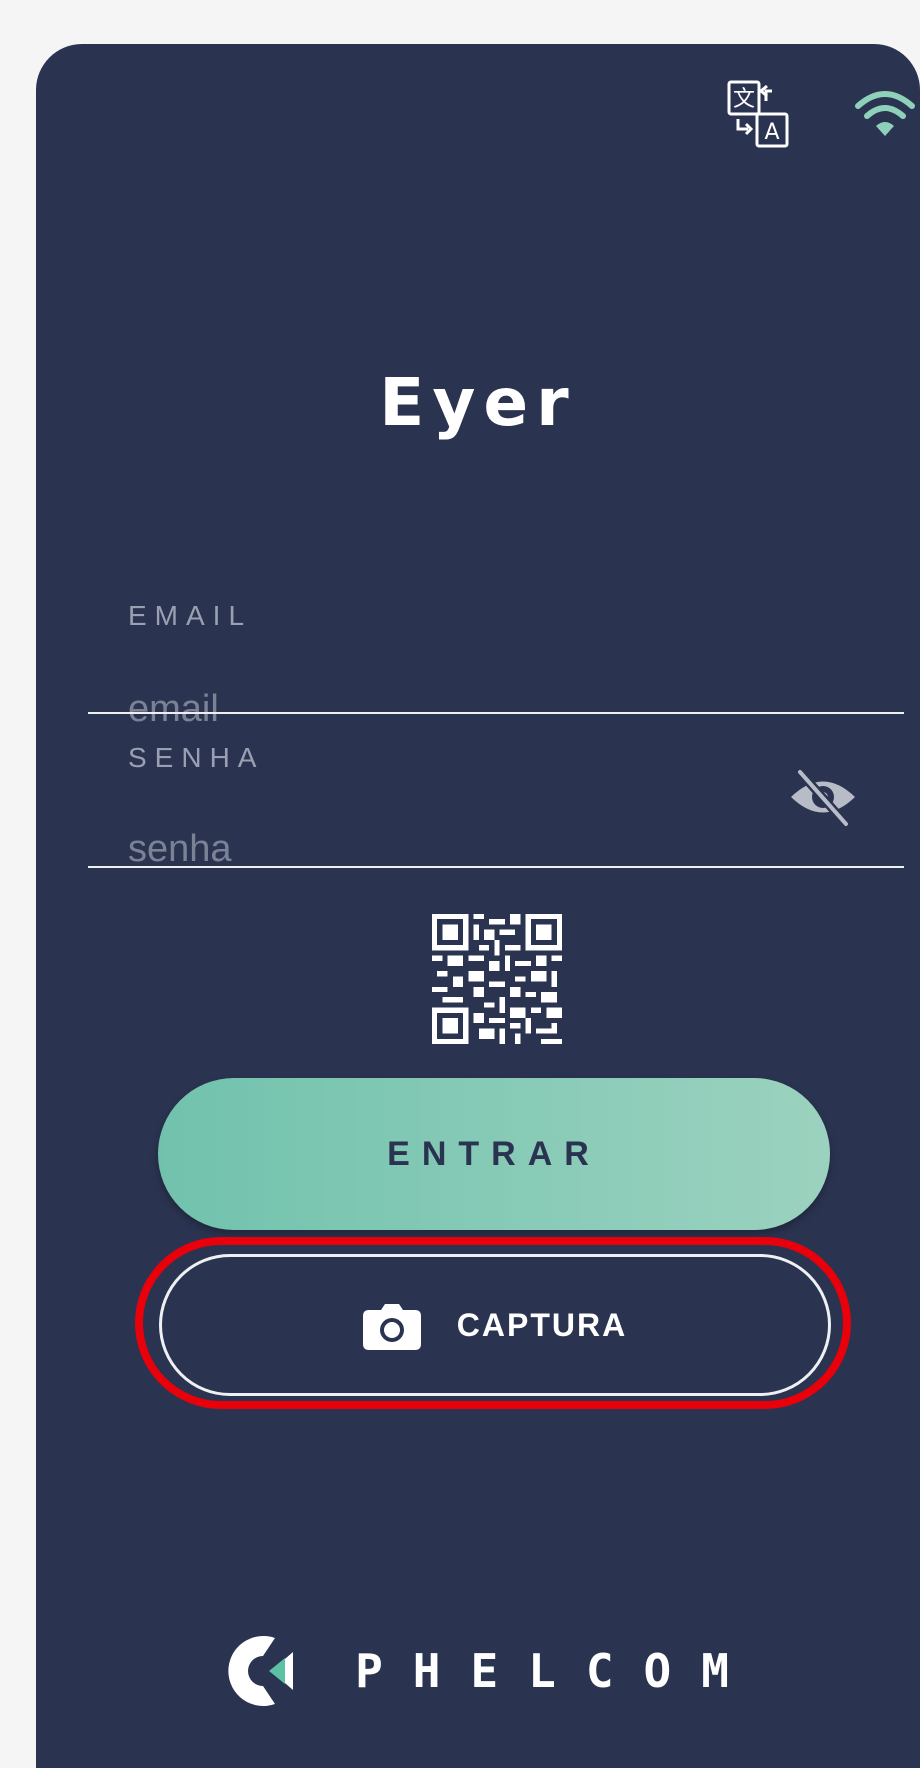 The height and width of the screenshot is (1768, 920). Describe the element at coordinates (557, 1671) in the screenshot. I see `brand-name: PHELCOM` at that location.